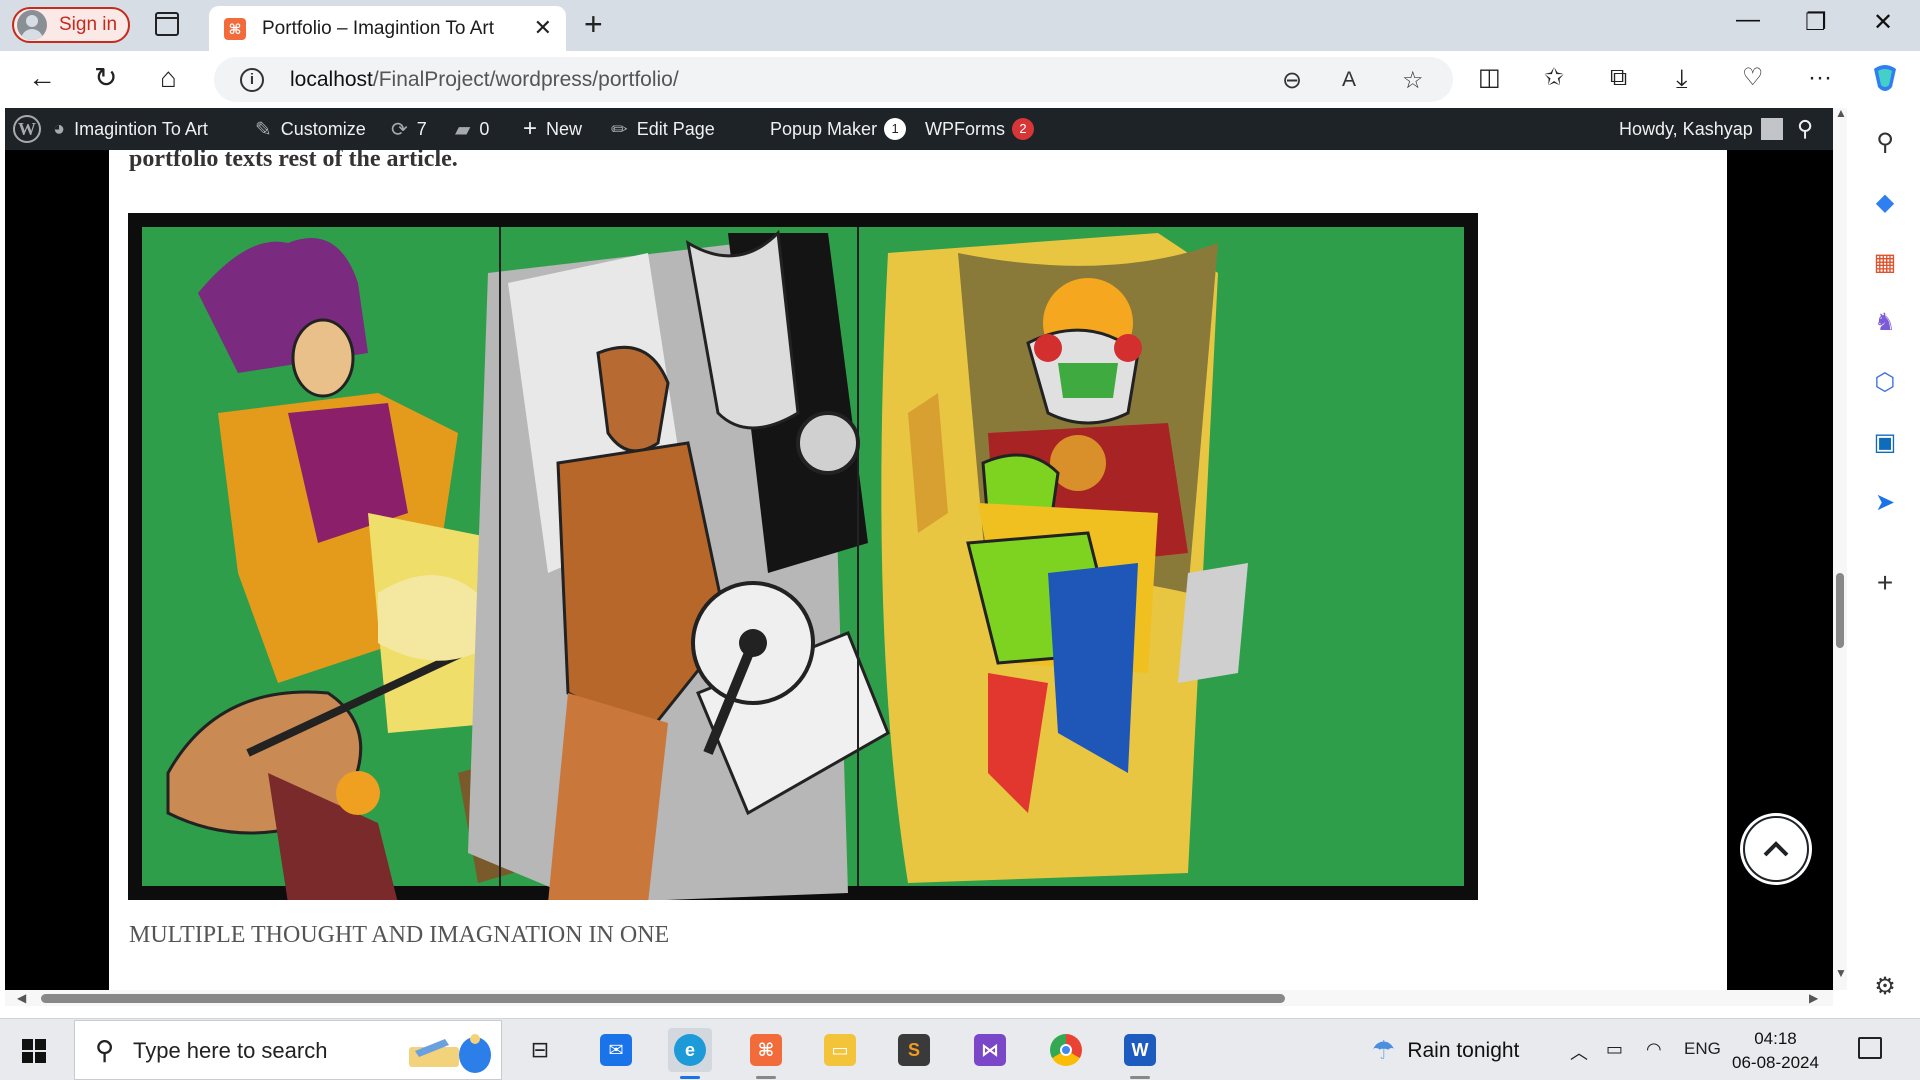  What do you see at coordinates (1686, 128) in the screenshot?
I see `wp-howdy-label: Howdy, Kashyap` at bounding box center [1686, 128].